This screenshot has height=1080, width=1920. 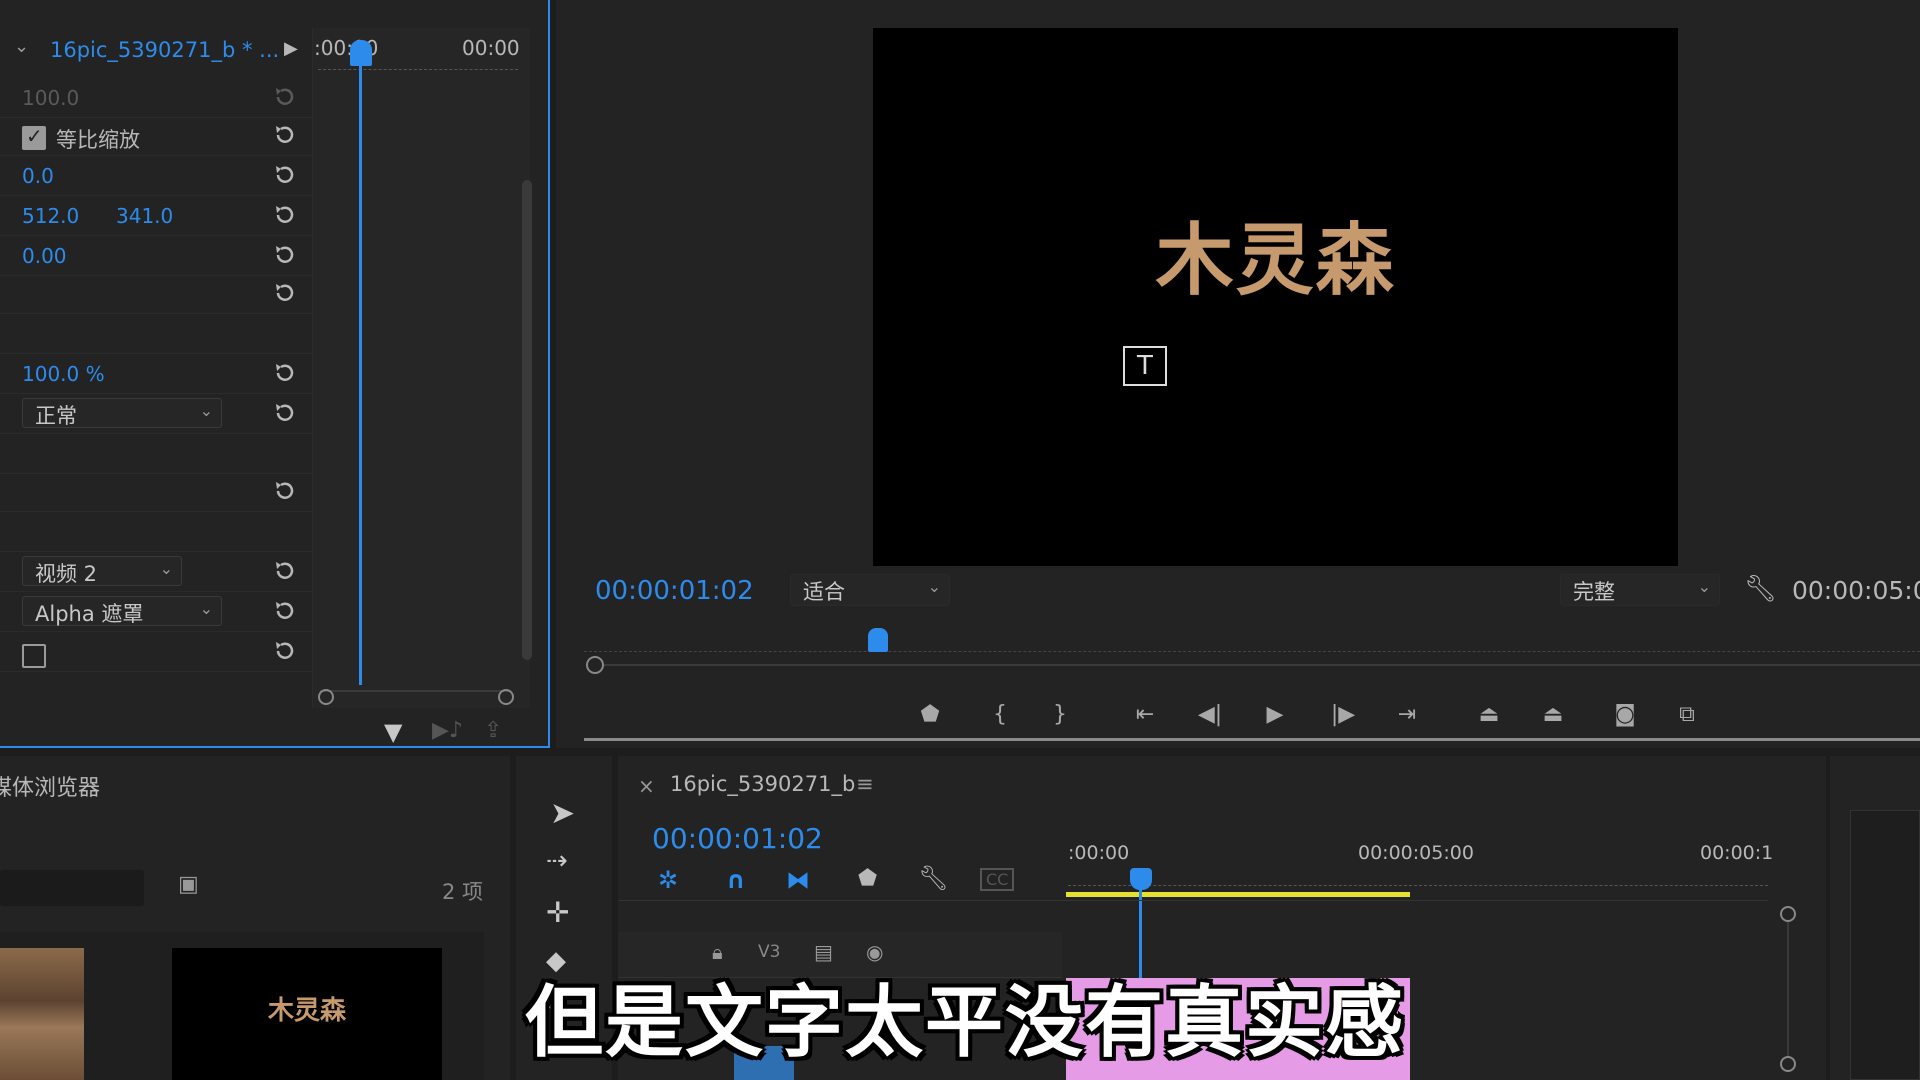 What do you see at coordinates (964, 1023) in the screenshot?
I see `subtitle-caption: 但是文字太平没有真实感` at bounding box center [964, 1023].